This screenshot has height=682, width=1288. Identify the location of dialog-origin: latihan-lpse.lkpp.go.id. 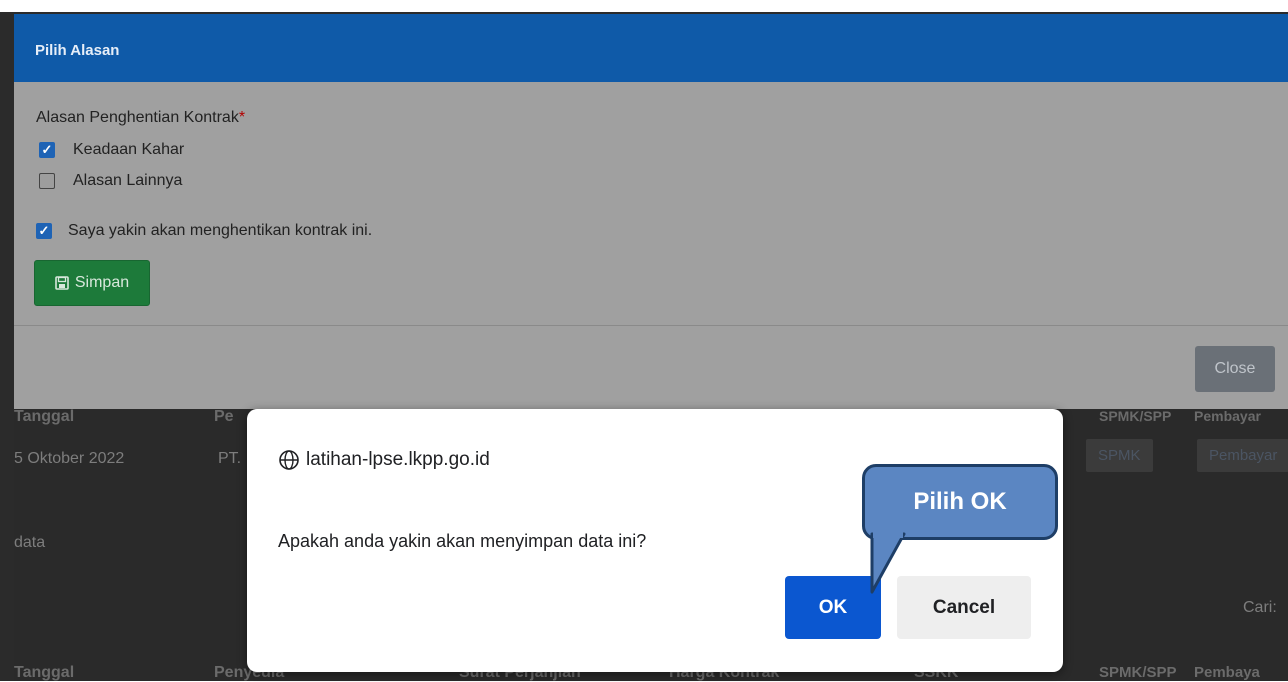
(384, 460).